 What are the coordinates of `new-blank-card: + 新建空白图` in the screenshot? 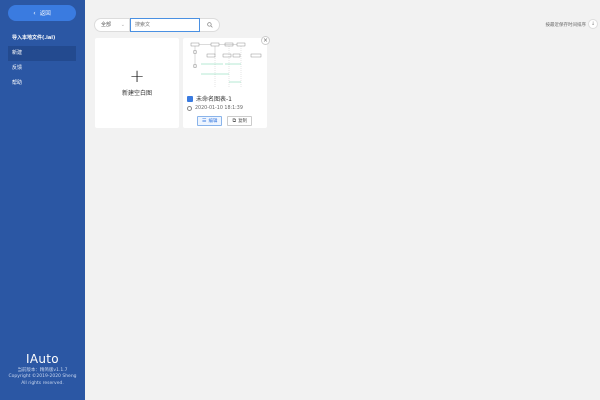 It's located at (137, 83).